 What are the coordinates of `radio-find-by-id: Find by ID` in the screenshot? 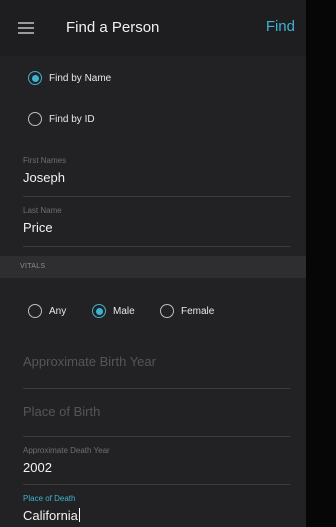 It's located at (61, 119).